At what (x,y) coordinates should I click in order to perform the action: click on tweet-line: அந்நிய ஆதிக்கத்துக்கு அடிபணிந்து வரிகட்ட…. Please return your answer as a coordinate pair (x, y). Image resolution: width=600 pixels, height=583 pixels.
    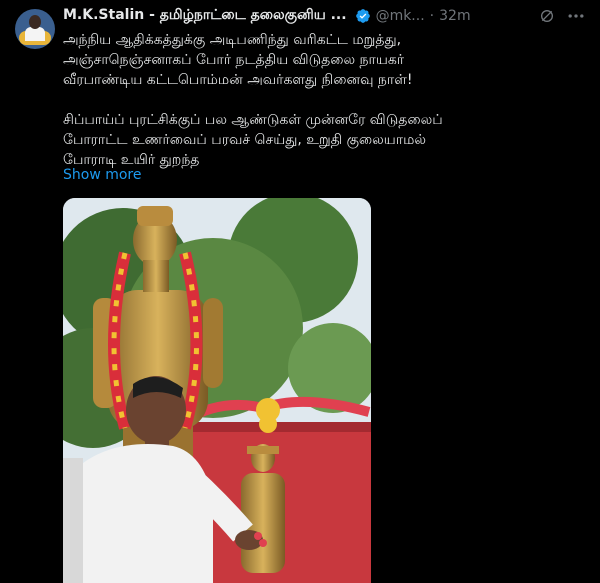
    Looking at the image, I should click on (232, 40).